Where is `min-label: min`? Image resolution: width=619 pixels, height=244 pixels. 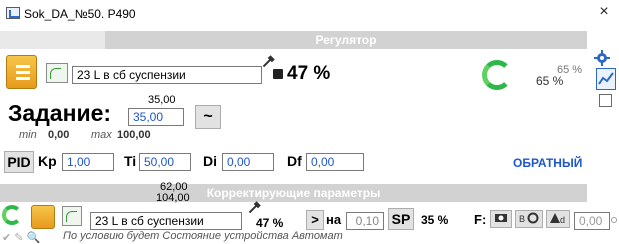
min-label: min is located at coordinates (28, 135).